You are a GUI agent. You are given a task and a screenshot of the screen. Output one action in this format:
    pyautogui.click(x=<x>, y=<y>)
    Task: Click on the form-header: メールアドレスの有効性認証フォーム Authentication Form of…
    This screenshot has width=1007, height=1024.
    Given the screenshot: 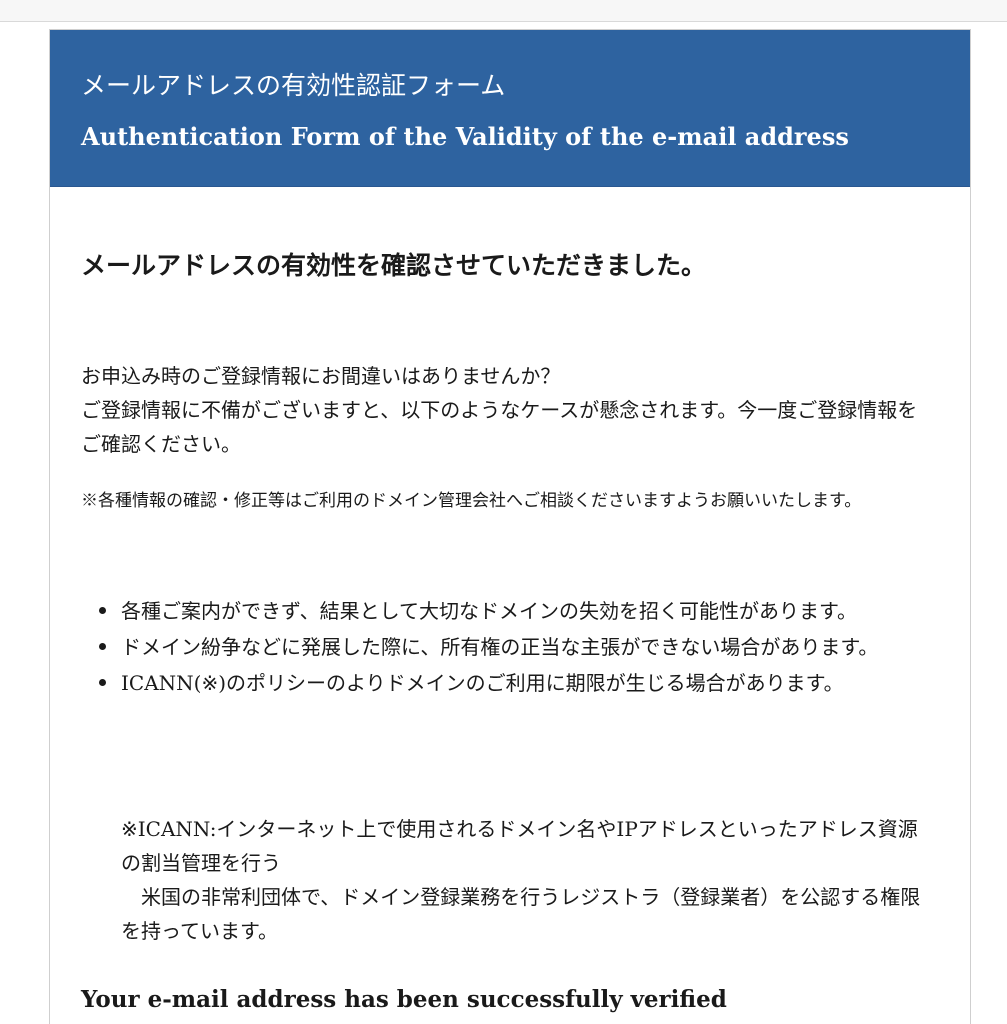 What is the action you would take?
    pyautogui.click(x=510, y=108)
    